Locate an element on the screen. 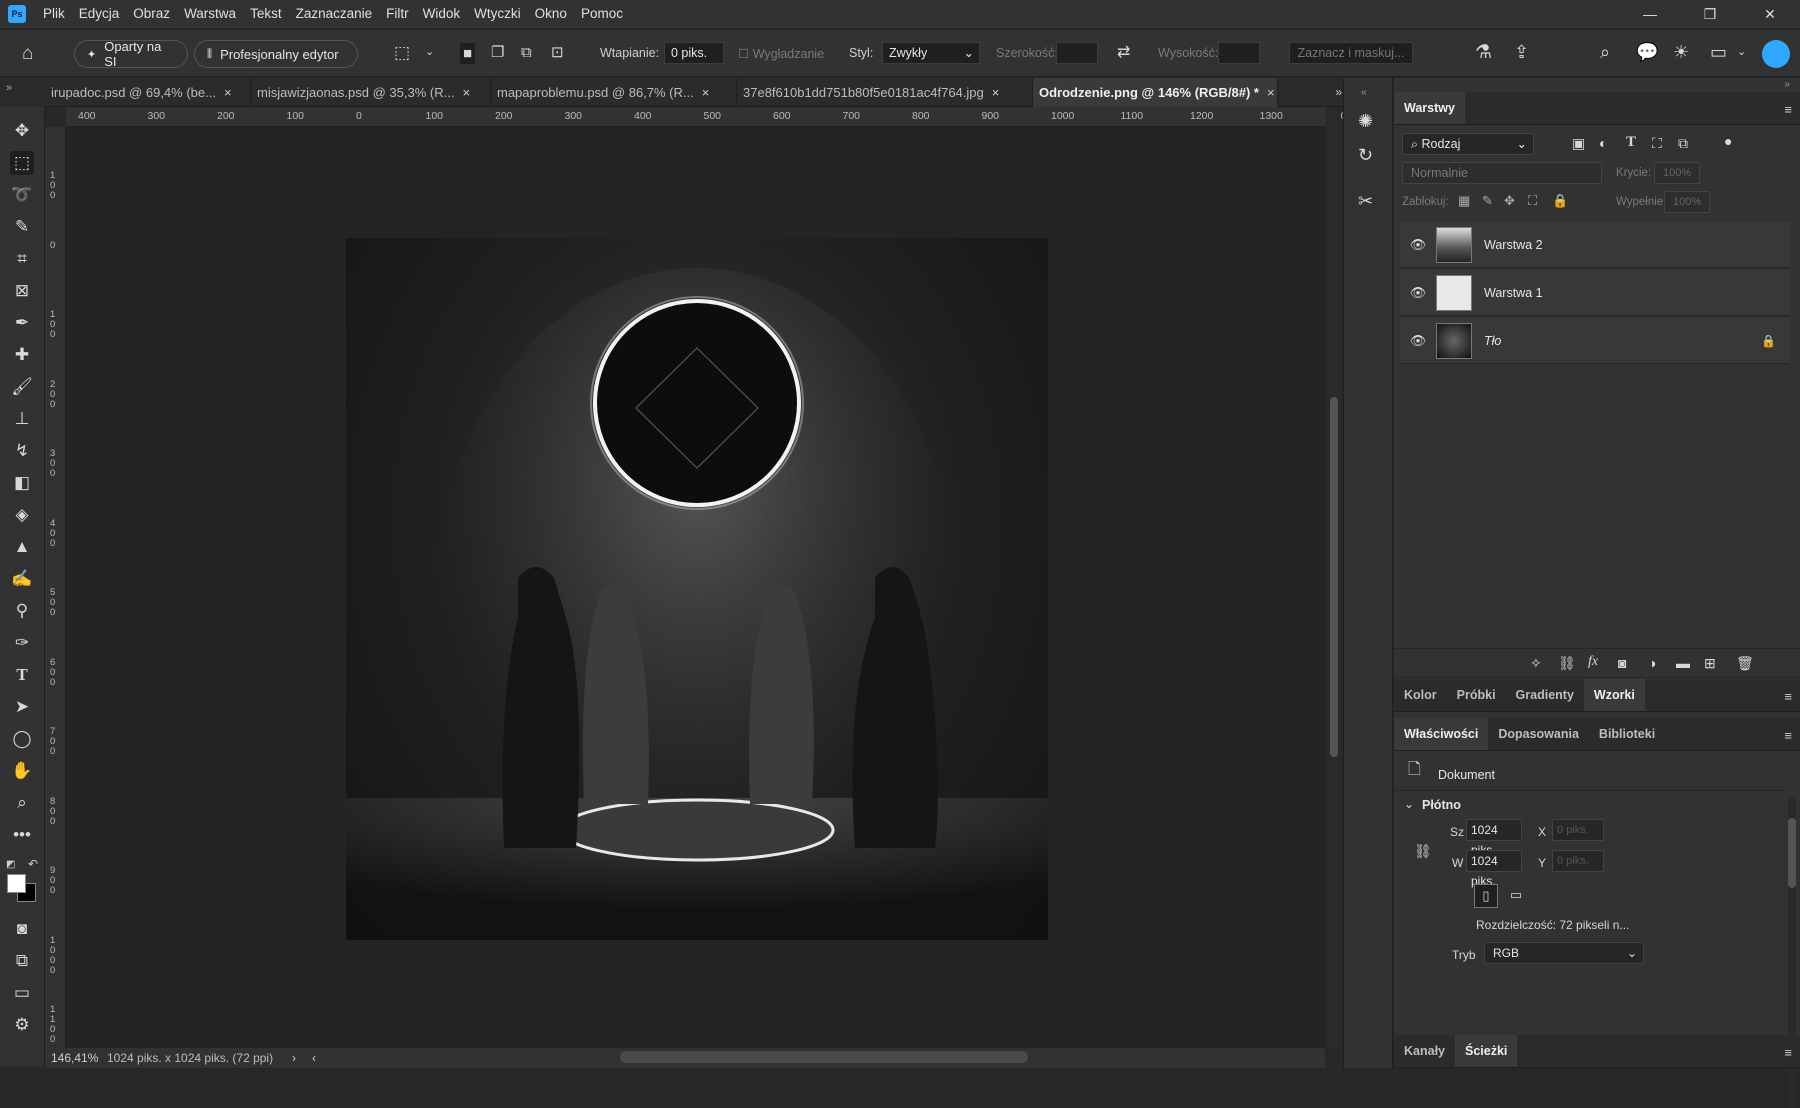  swap-icon: ⇄ is located at coordinates (1123, 53).